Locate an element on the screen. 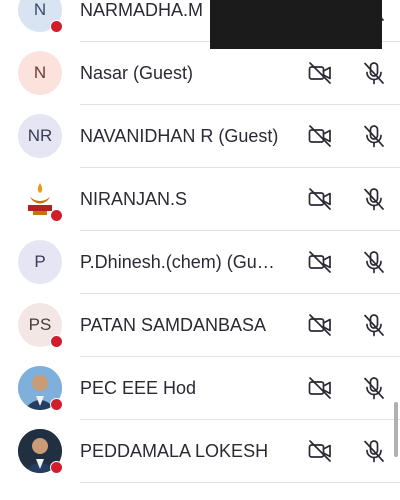 This screenshot has height=500, width=400. participant-row: NR NAVANIDHAN R (Guest) is located at coordinates (200, 136).